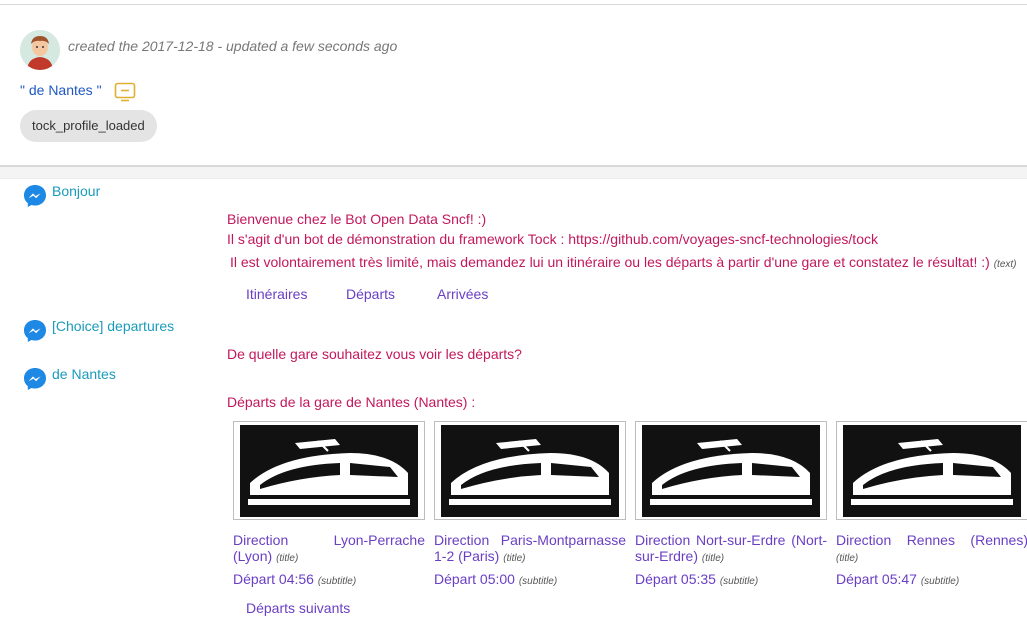 The width and height of the screenshot is (1027, 619). What do you see at coordinates (513, 4) in the screenshot?
I see `top-divider` at bounding box center [513, 4].